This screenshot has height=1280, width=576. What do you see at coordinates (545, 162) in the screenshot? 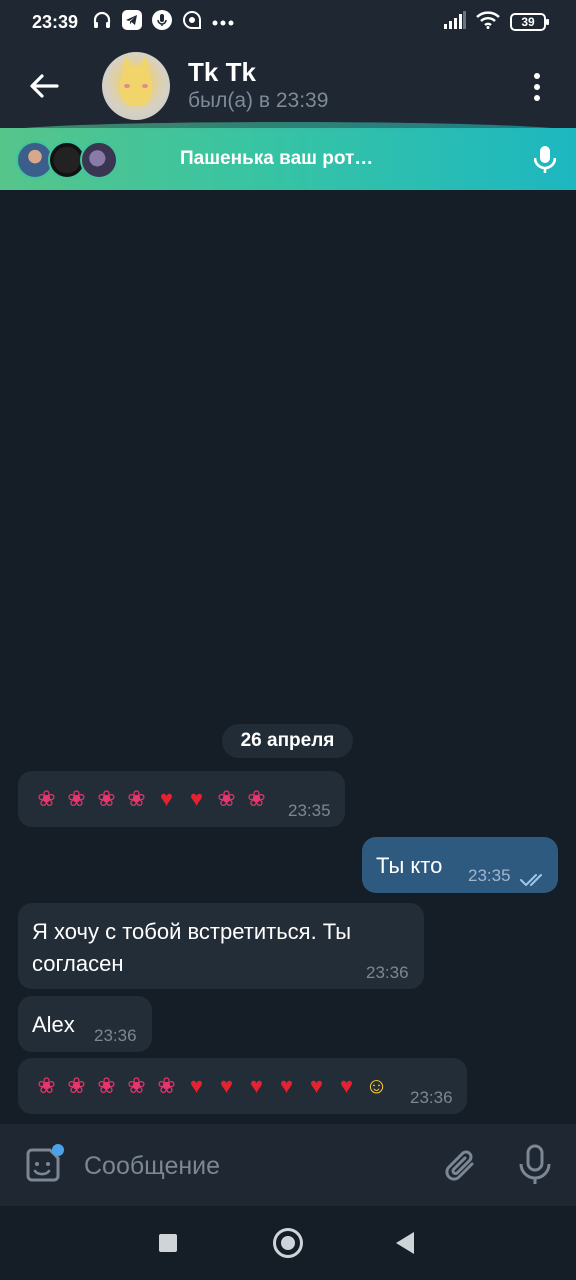
I see `voice-chat-mic-icon` at bounding box center [545, 162].